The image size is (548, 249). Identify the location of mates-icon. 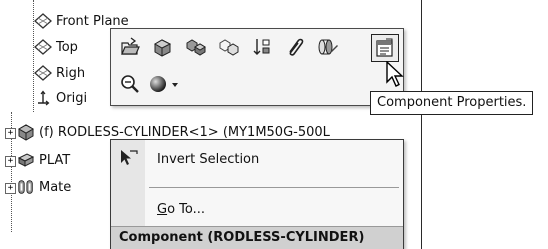
(26, 187).